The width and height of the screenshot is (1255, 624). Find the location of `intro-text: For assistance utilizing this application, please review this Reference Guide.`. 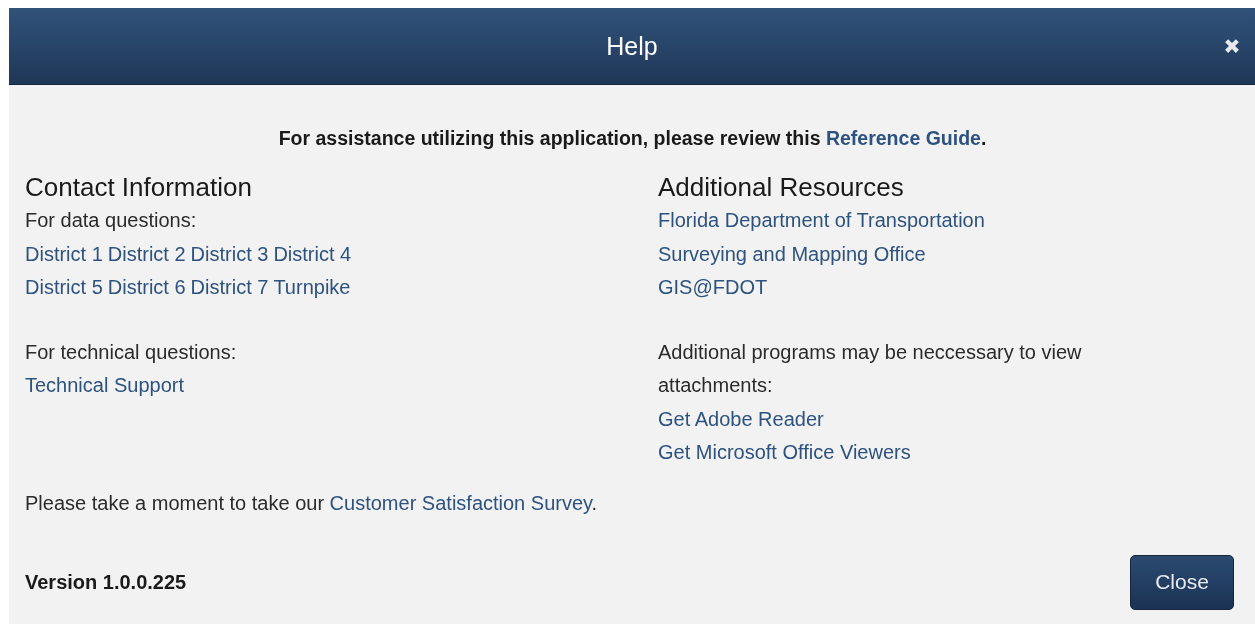

intro-text: For assistance utilizing this application, please review this Reference Guide. is located at coordinates (632, 138).